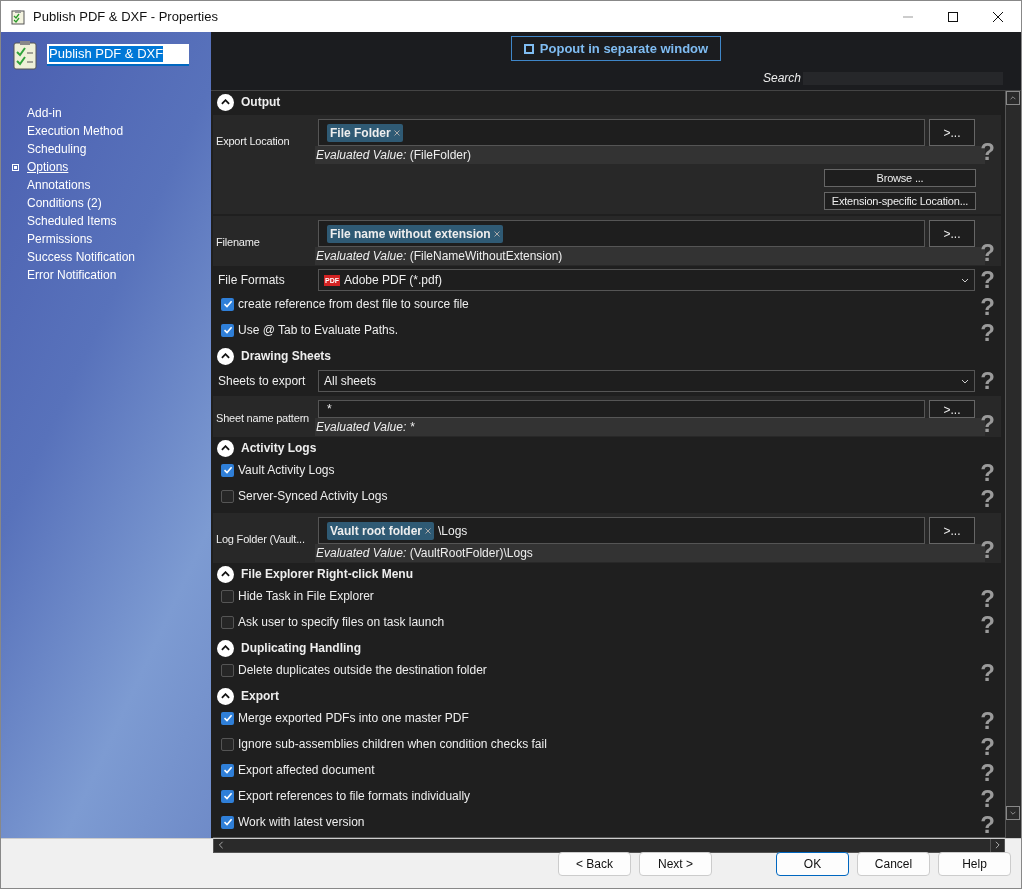 Image resolution: width=1022 pixels, height=889 pixels. I want to click on dropdown: All sheets, so click(646, 381).